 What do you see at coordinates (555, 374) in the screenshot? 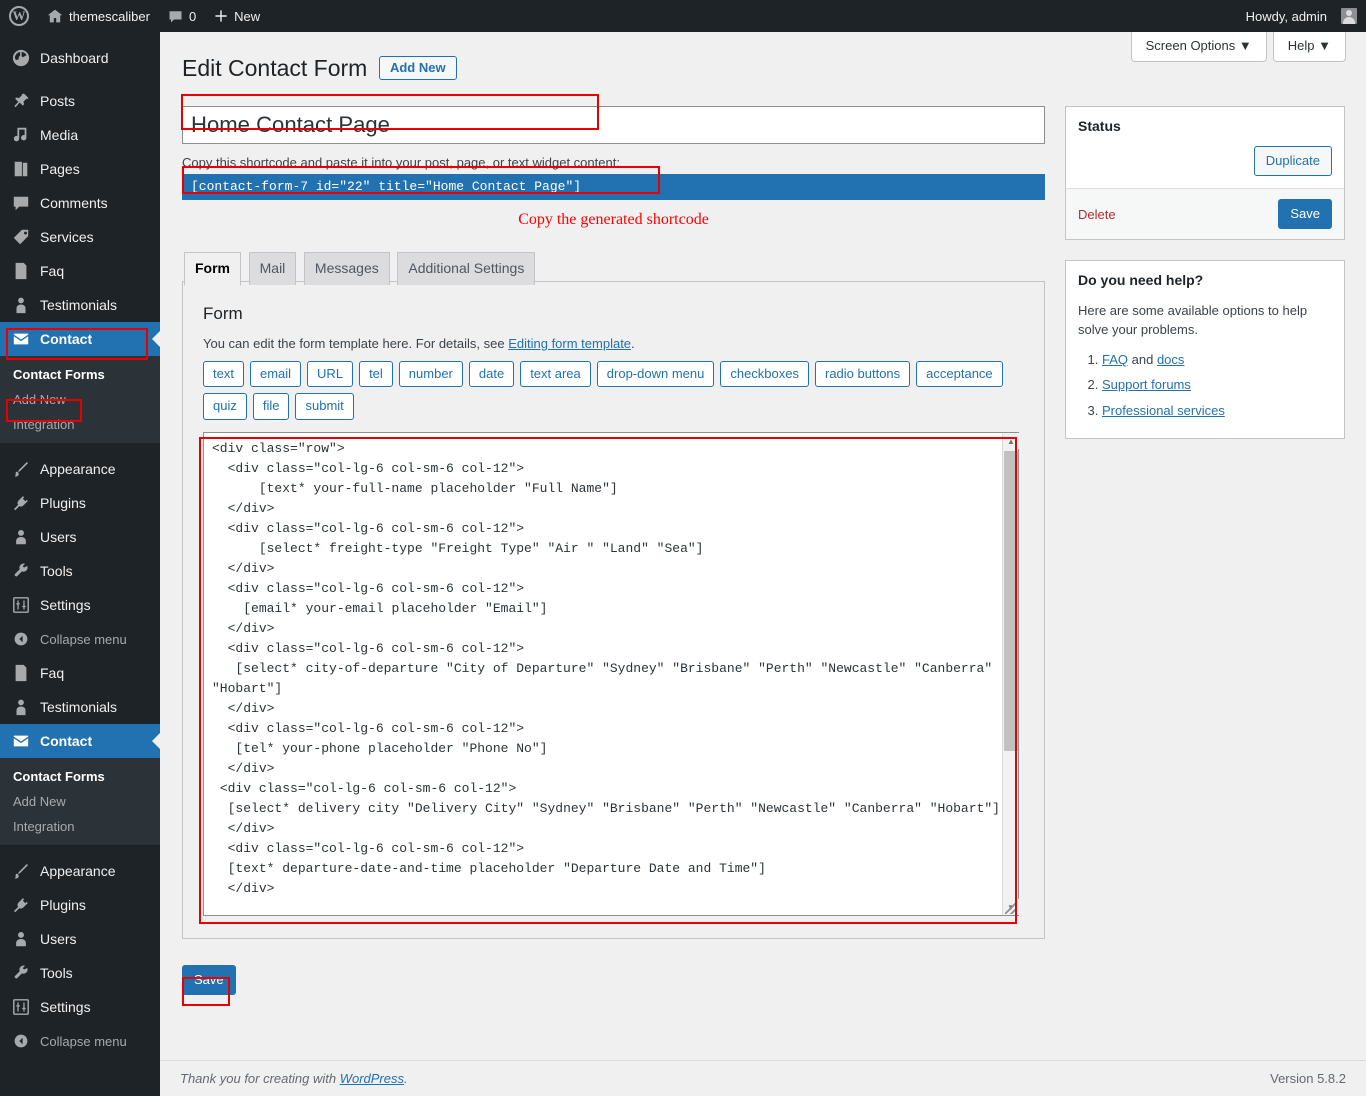
I see `tag-button-text-area: text area` at bounding box center [555, 374].